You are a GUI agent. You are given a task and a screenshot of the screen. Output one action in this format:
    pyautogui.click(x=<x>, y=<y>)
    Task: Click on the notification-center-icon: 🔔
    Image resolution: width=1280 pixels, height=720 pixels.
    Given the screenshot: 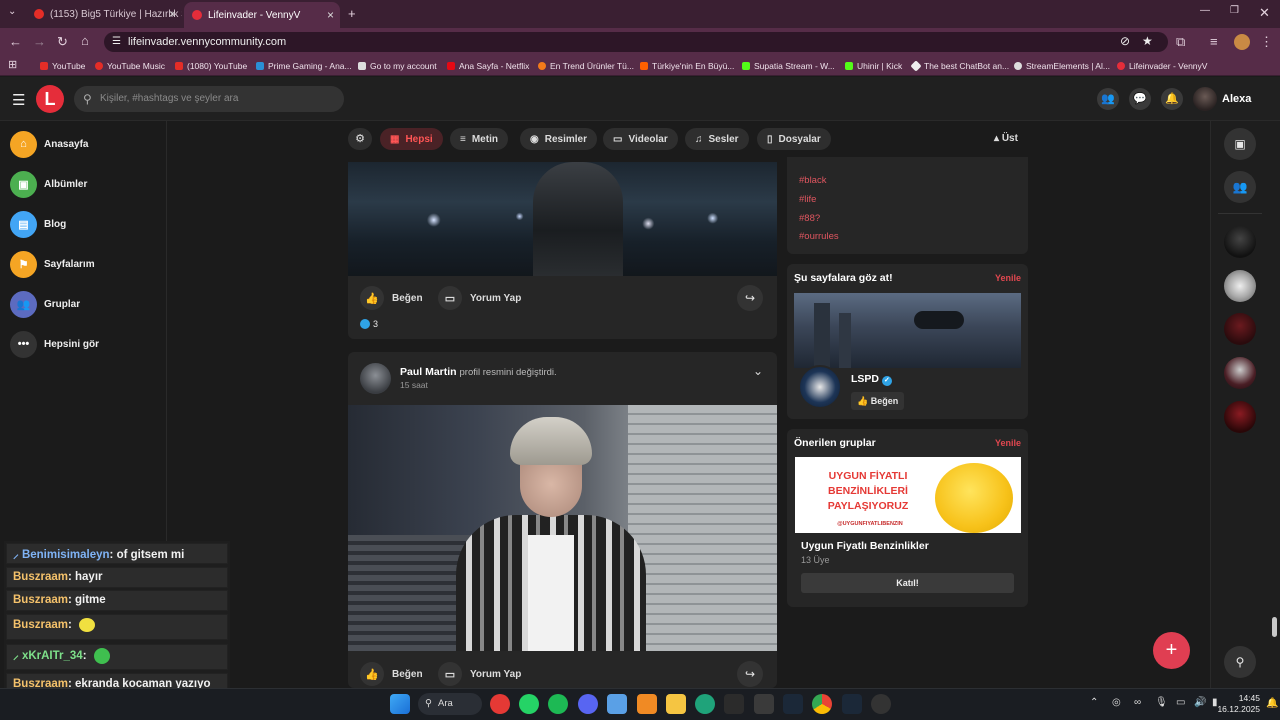 What is the action you would take?
    pyautogui.click(x=1272, y=703)
    